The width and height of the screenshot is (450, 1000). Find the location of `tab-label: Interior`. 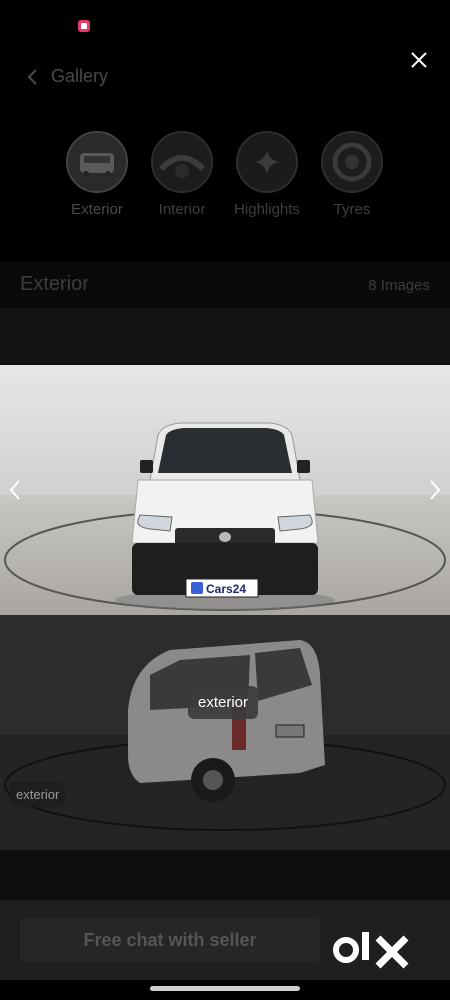

tab-label: Interior is located at coordinates (182, 209).